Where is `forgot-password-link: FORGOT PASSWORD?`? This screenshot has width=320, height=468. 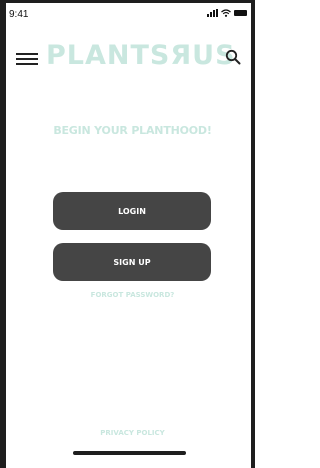
forgot-password-link: FORGOT PASSWORD? is located at coordinates (132, 295).